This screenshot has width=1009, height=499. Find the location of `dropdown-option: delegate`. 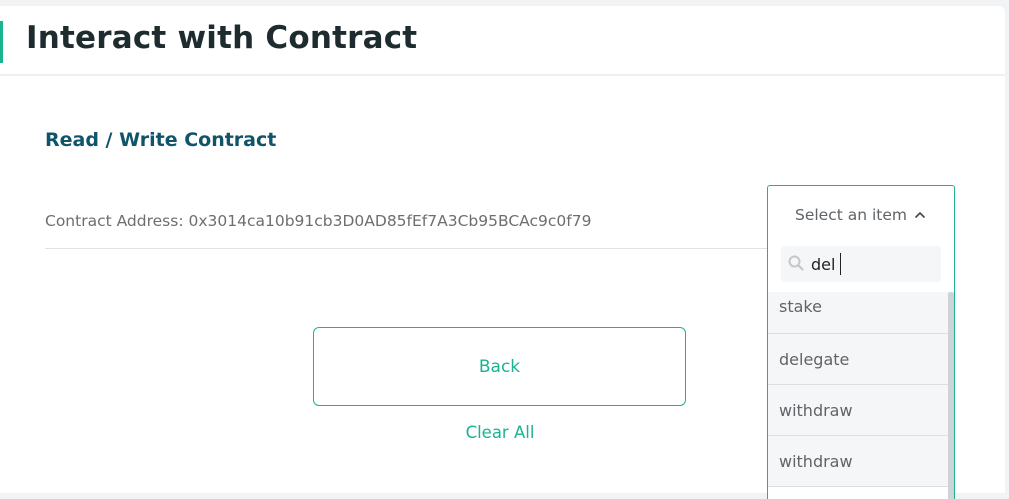

dropdown-option: delegate is located at coordinates (858, 359).